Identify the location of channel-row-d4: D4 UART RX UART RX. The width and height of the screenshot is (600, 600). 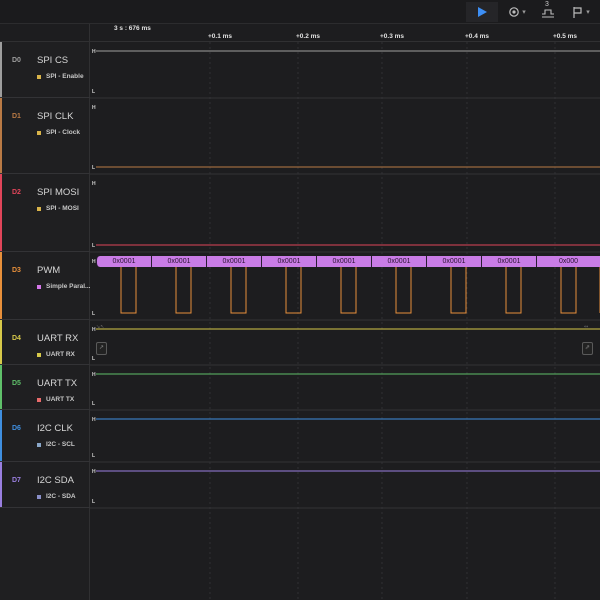
(45, 342).